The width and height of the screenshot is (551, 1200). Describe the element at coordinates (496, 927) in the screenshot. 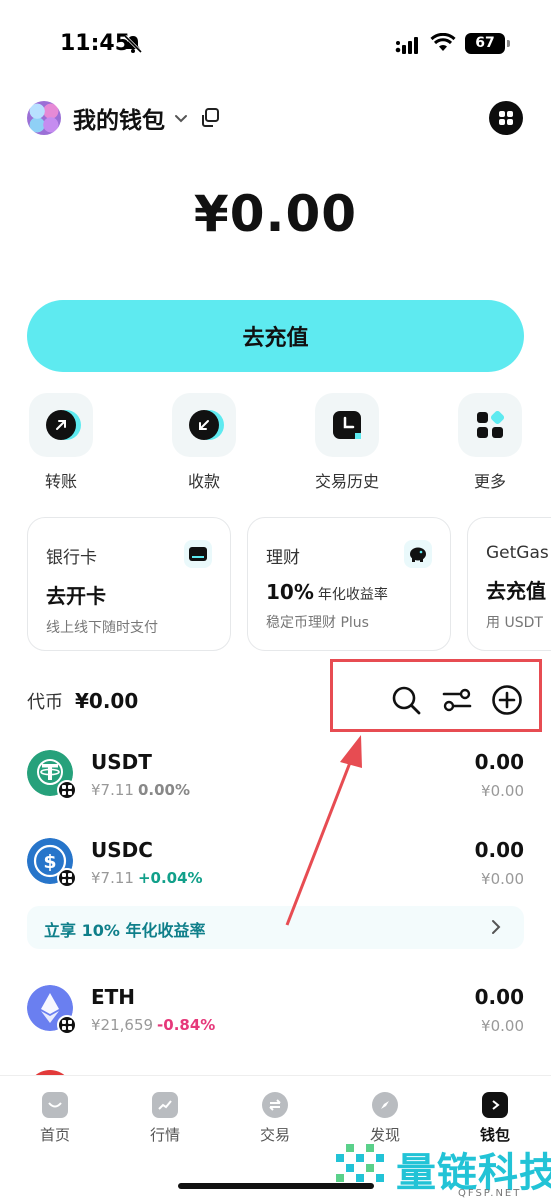

I see `chevron-right-icon` at that location.